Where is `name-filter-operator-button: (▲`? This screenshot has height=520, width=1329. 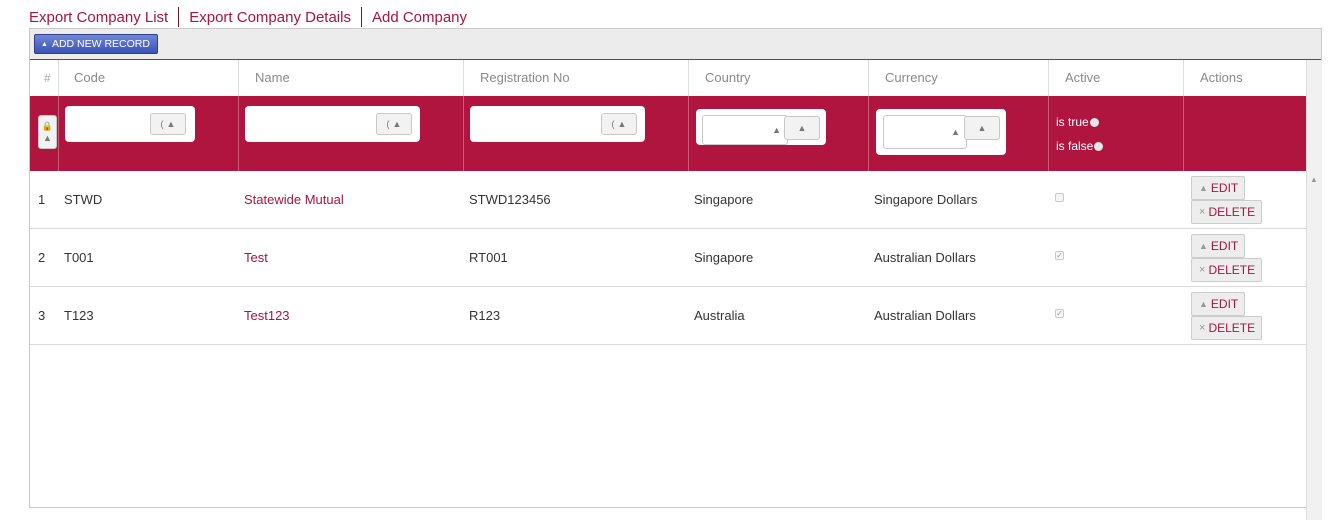
name-filter-operator-button: (▲ is located at coordinates (394, 124).